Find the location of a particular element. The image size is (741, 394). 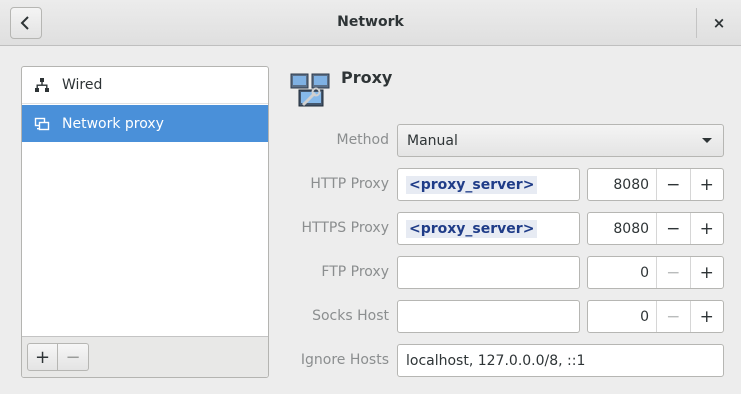

proxy-settings-icon is located at coordinates (311, 92).